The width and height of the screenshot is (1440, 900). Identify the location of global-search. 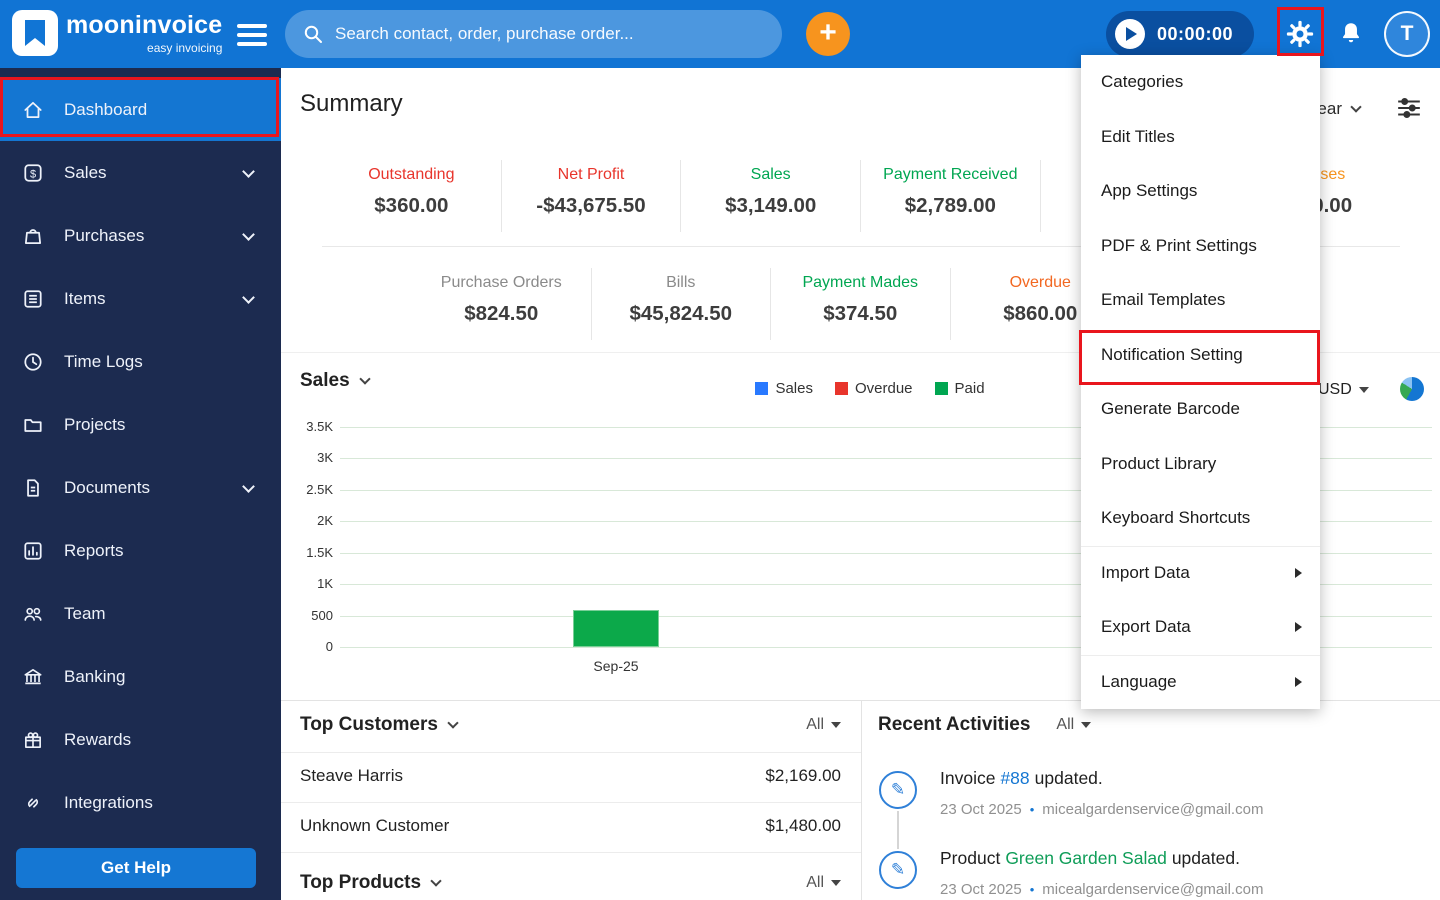
(533, 34).